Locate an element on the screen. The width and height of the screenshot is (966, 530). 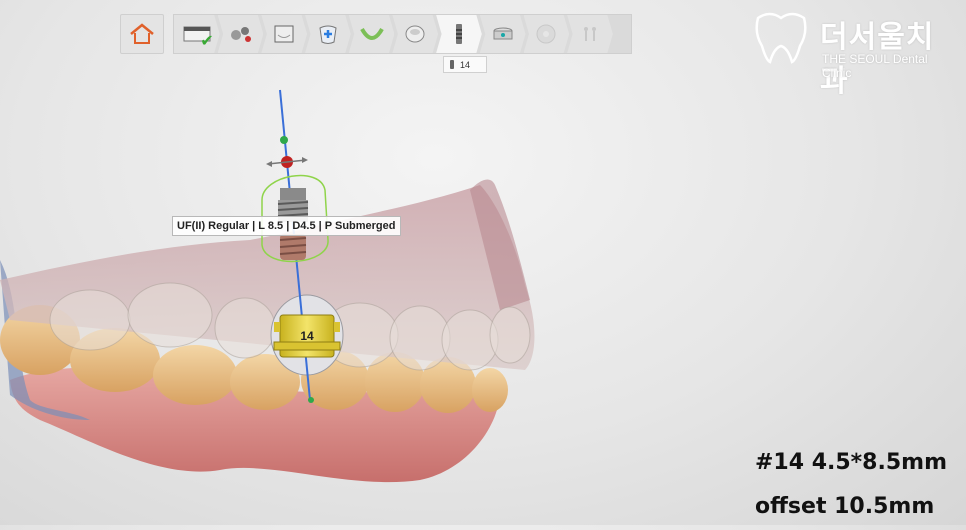
offset-caption: offset 10.5mm is located at coordinates (845, 506).